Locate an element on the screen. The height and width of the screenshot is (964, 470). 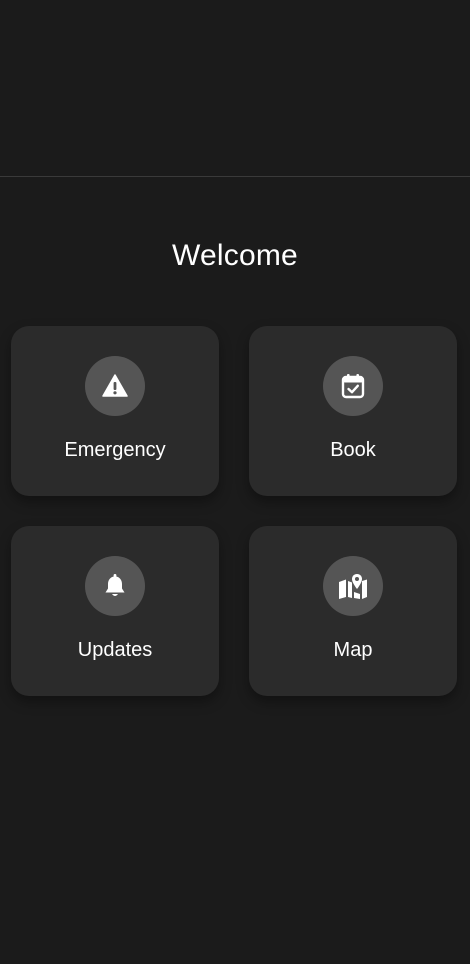
updates-label: Updates is located at coordinates (115, 650).